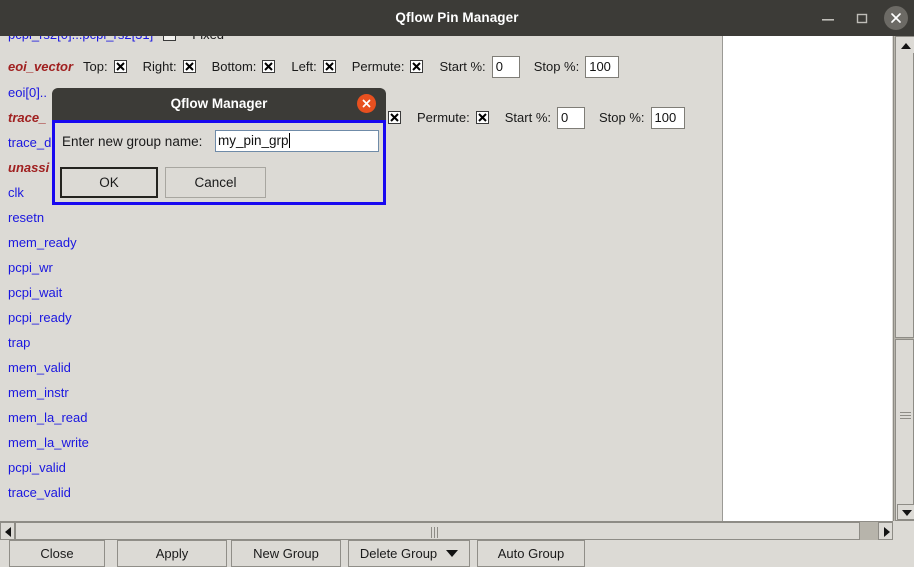  I want to click on scroll-left-arrow-icon, so click(7, 531).